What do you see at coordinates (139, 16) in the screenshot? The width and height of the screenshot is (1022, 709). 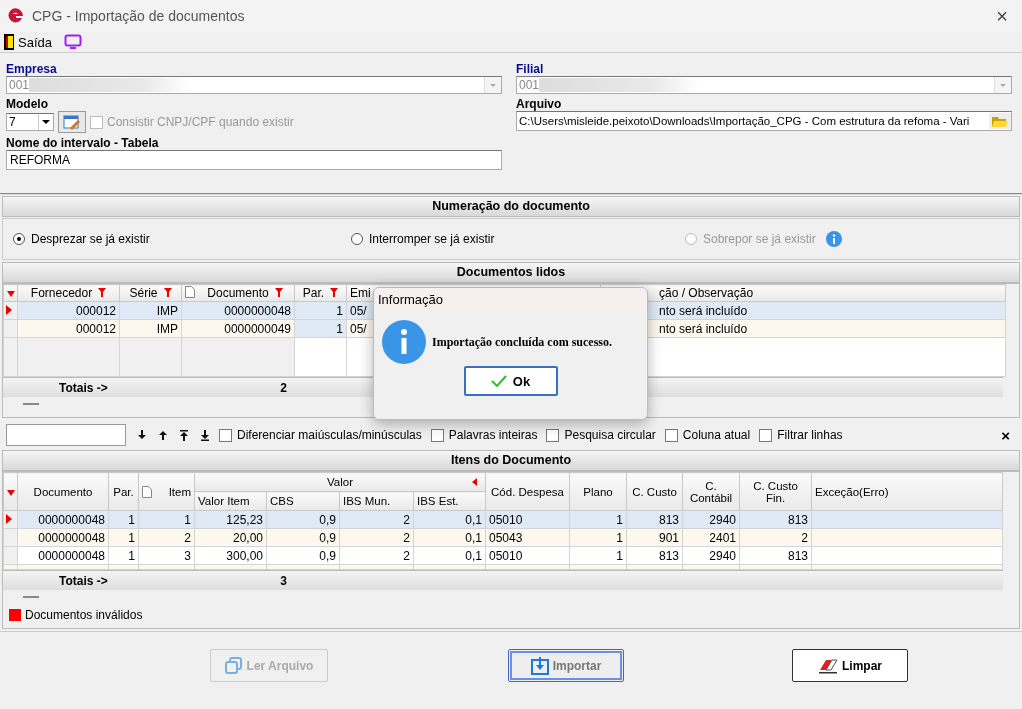 I see `window-title: CPG - Importação de documentos` at bounding box center [139, 16].